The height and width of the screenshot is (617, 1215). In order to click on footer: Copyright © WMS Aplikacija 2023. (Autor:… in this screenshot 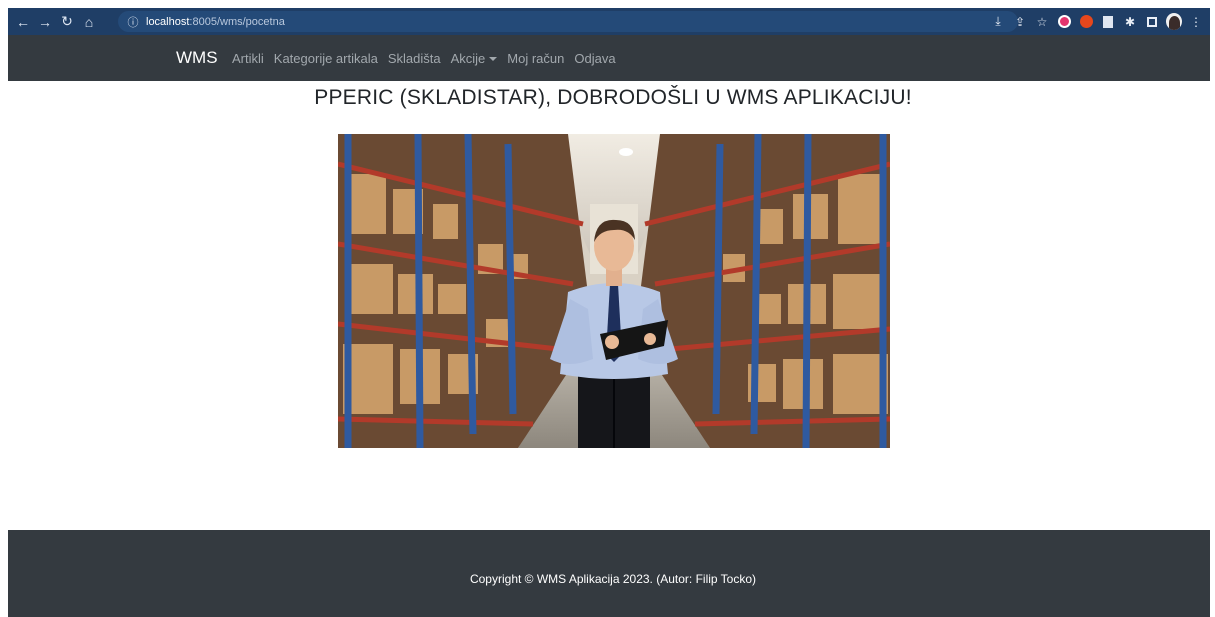, I will do `click(609, 573)`.